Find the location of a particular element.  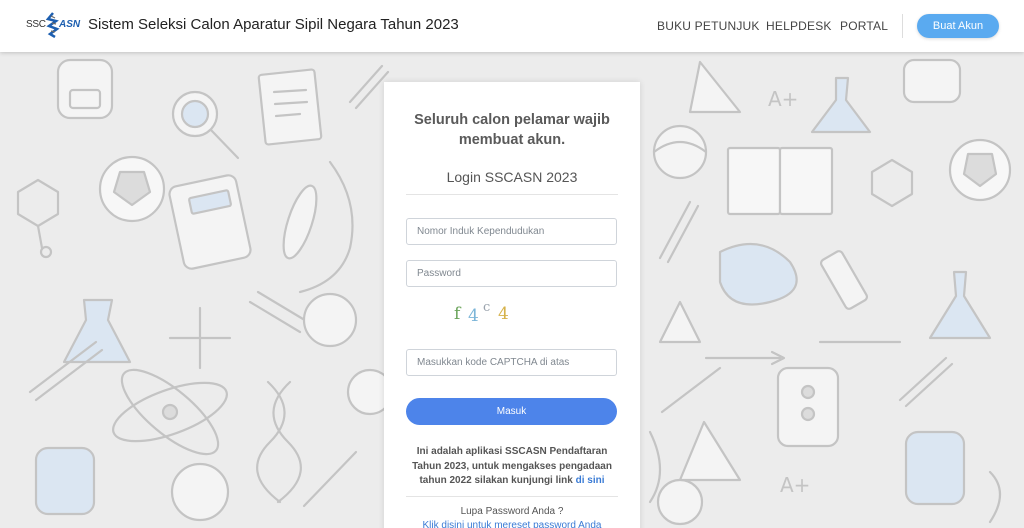

login-subtitle: Login SSCASN 2023 is located at coordinates (512, 177).